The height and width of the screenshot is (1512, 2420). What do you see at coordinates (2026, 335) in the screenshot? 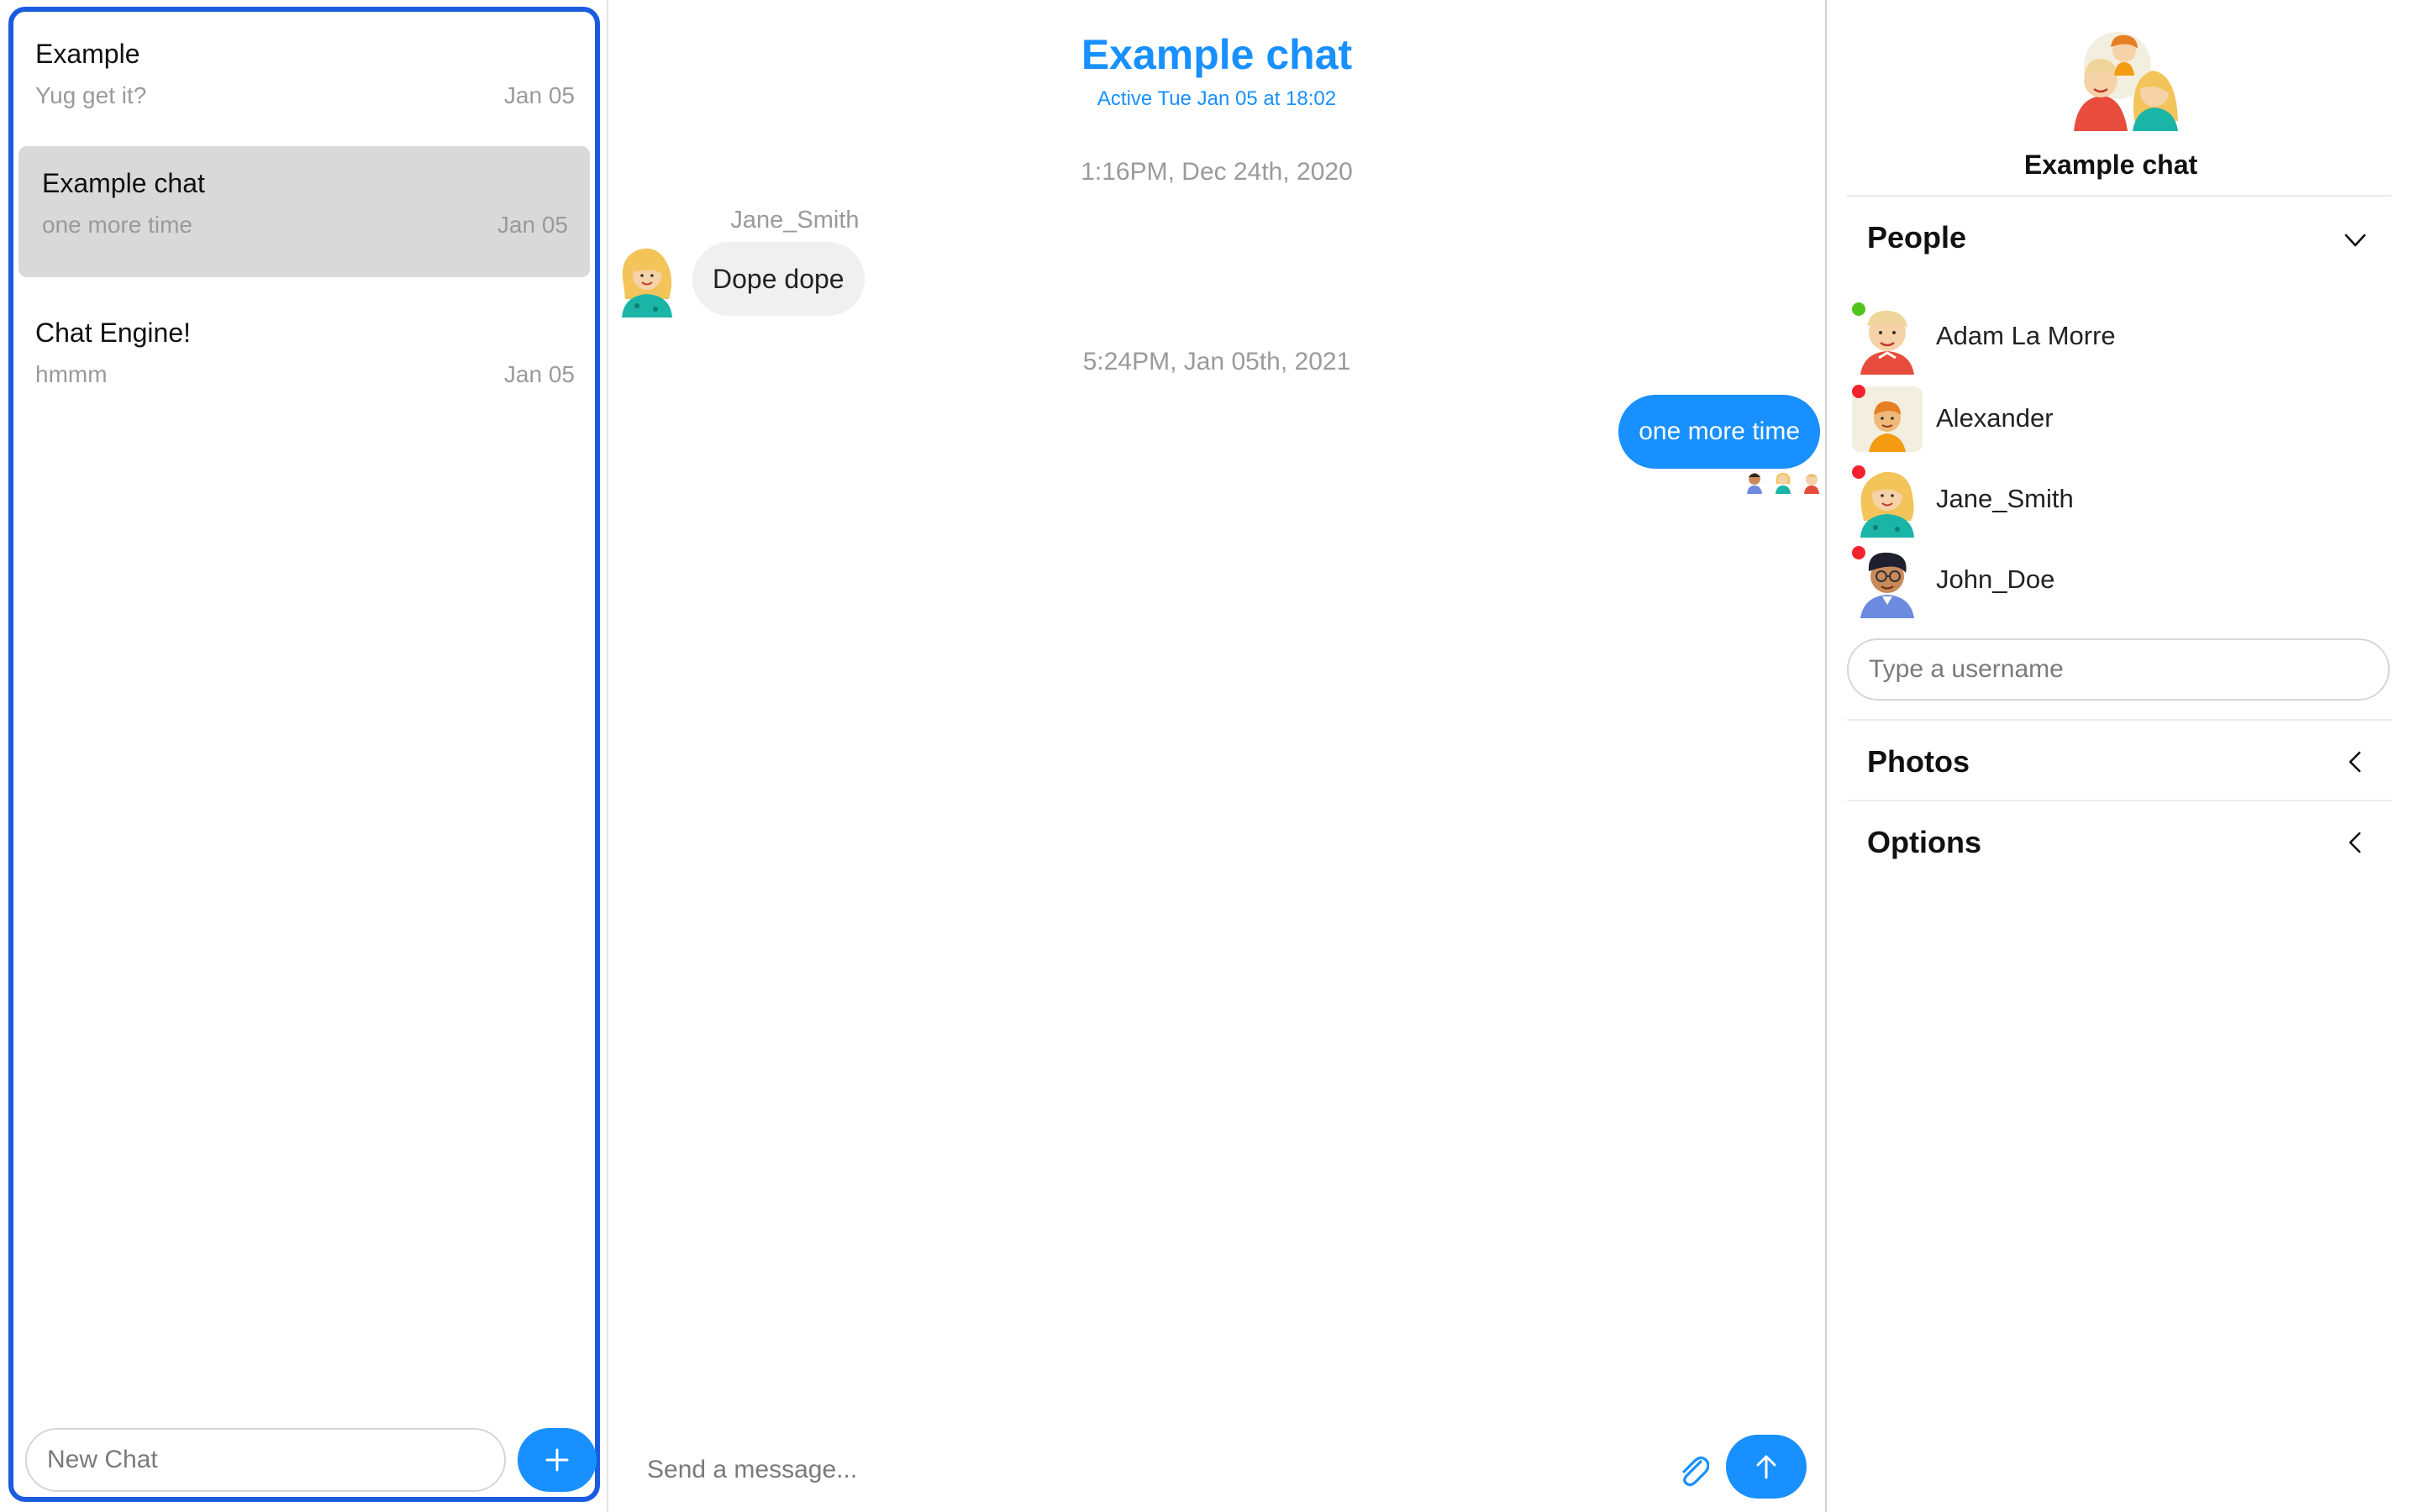
I see `person-name: Adam La Morre` at bounding box center [2026, 335].